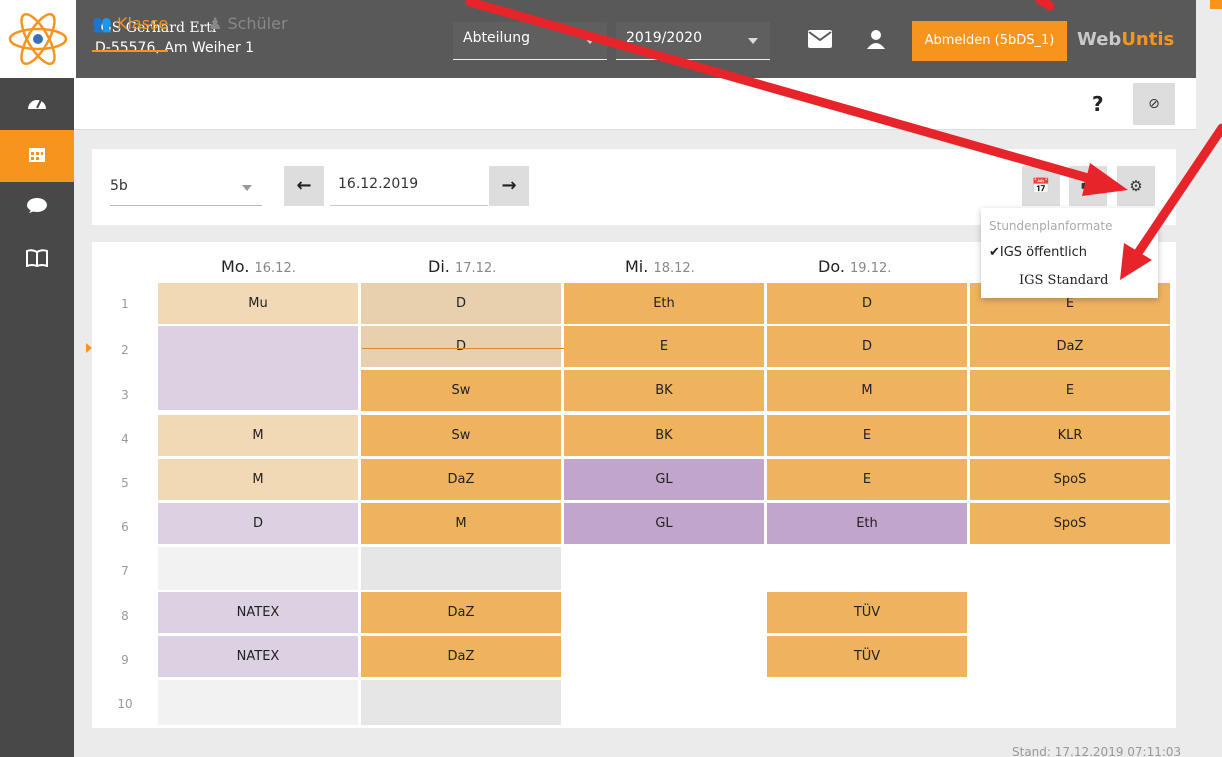 Image resolution: width=1222 pixels, height=757 pixels. I want to click on next-week-button: →, so click(509, 186).